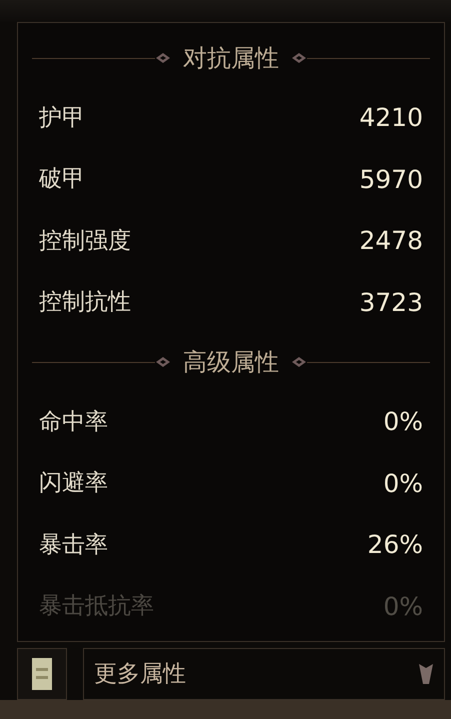  What do you see at coordinates (231, 58) in the screenshot?
I see `section-title: 对抗属性` at bounding box center [231, 58].